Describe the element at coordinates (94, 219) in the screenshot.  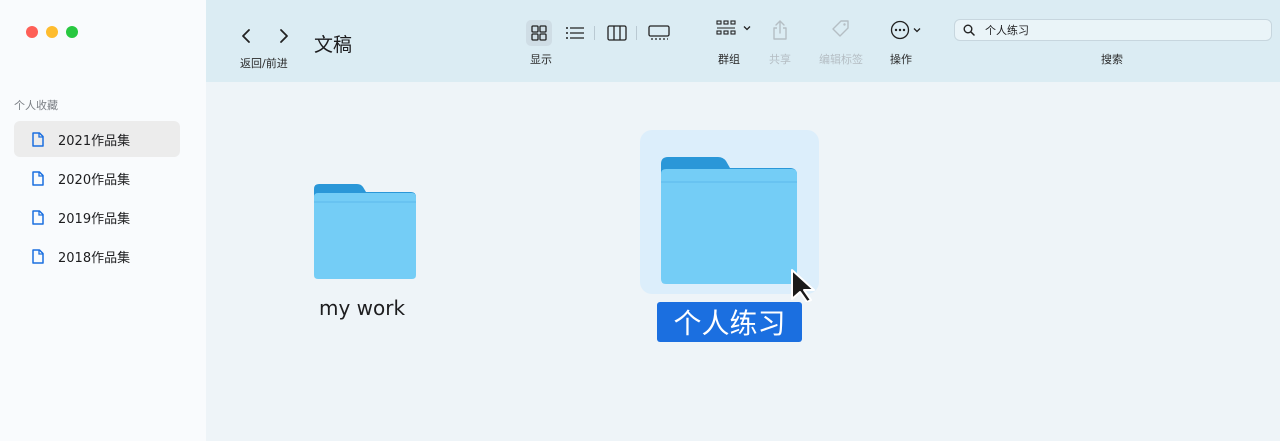
I see `sidebar-item-label: 2019作品集` at that location.